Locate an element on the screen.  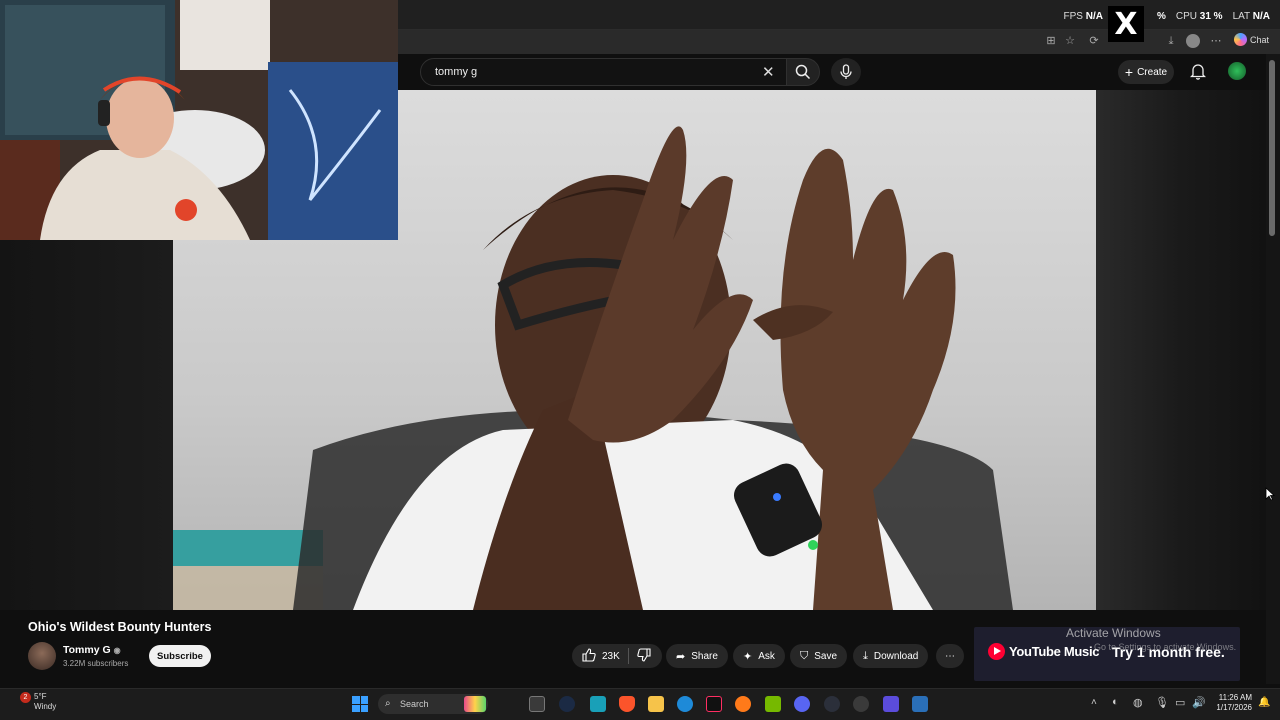
copilot-icon is located at coordinates (1240, 39).